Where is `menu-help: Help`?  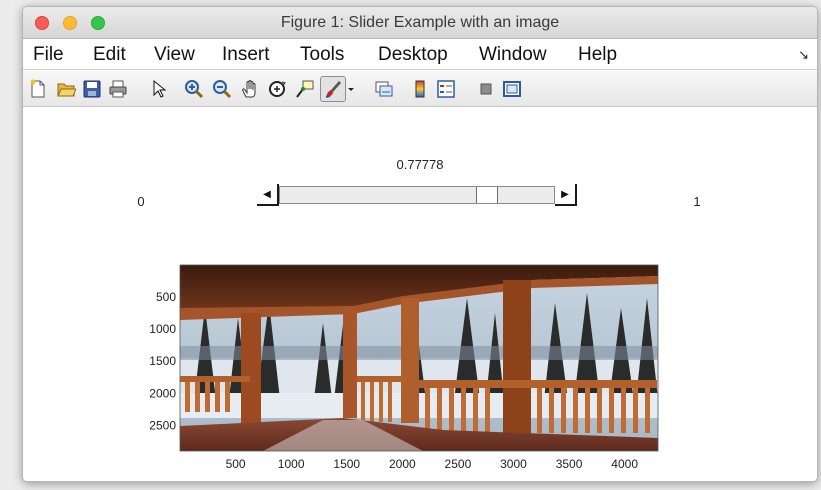
menu-help: Help is located at coordinates (597, 55).